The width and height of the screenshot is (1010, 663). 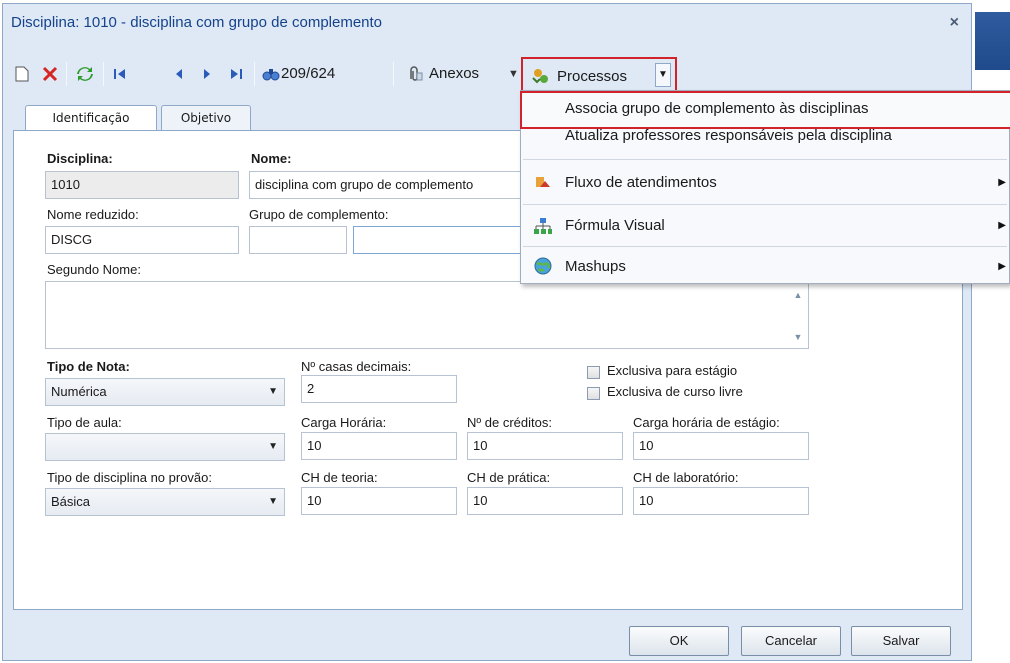 What do you see at coordinates (50, 74) in the screenshot?
I see `delete-icon` at bounding box center [50, 74].